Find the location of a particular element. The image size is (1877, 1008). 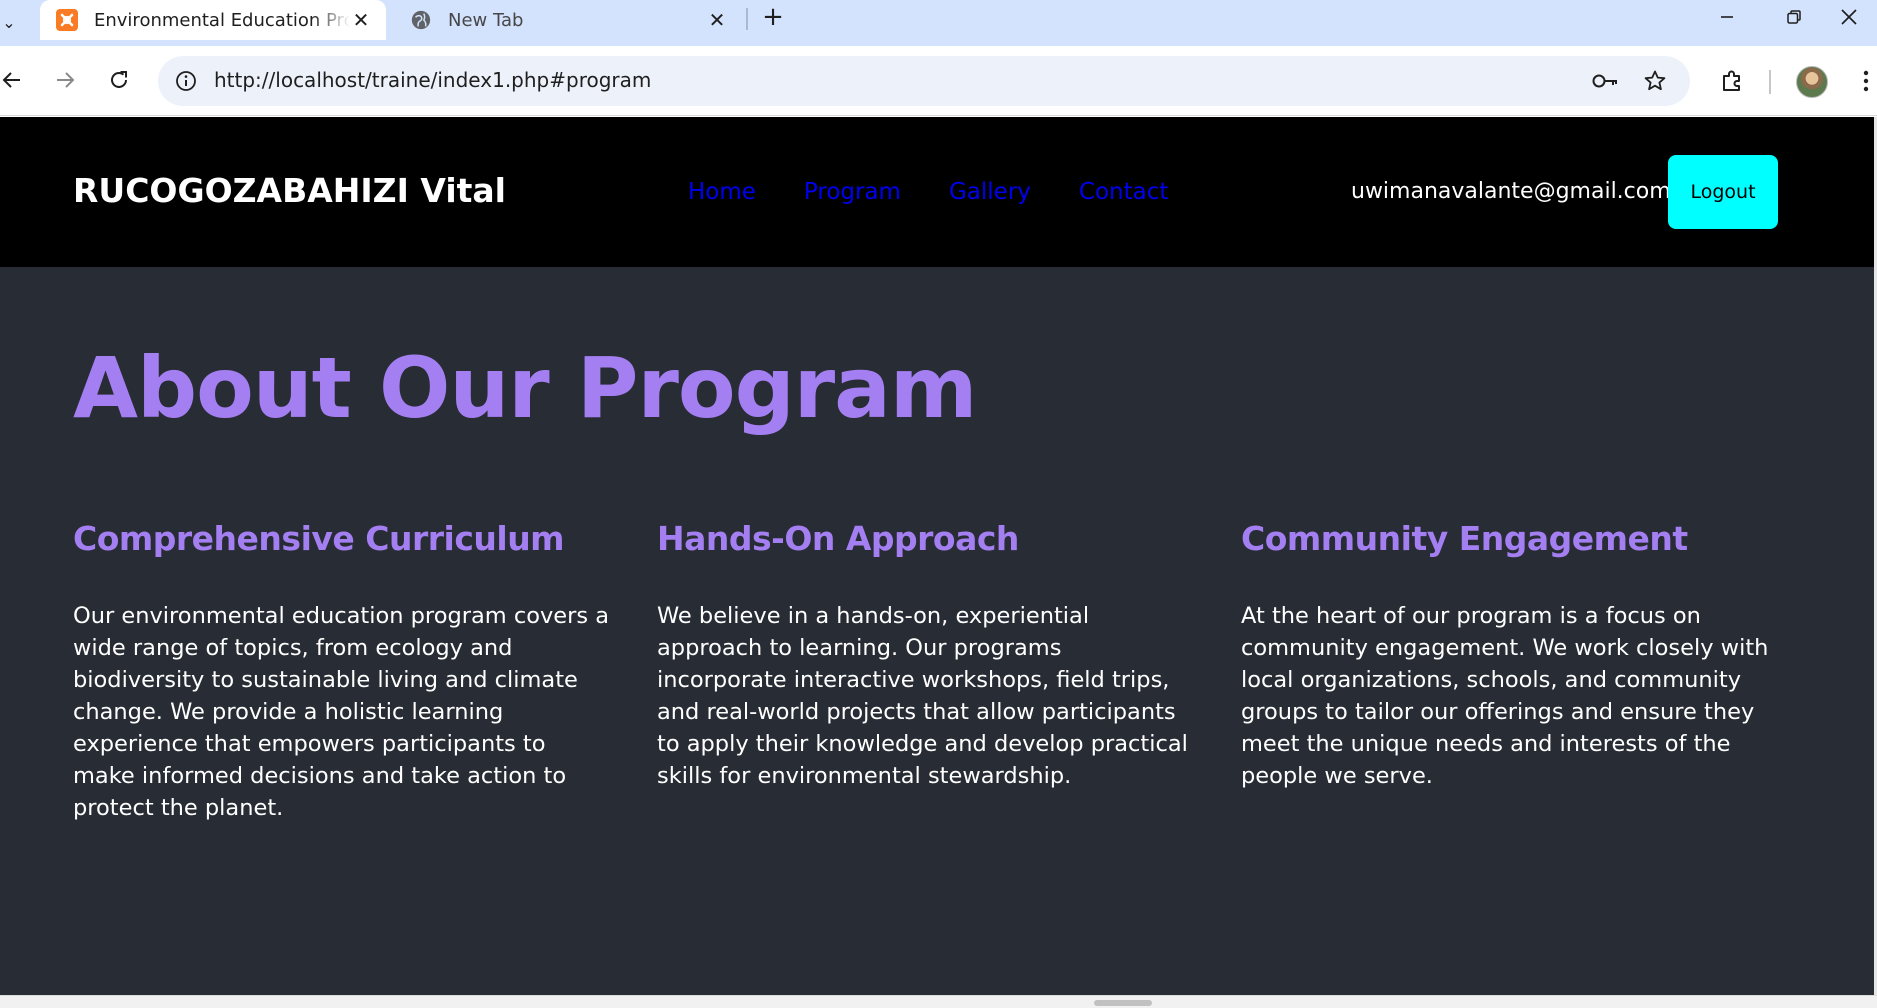

profile-avatar is located at coordinates (1812, 82).